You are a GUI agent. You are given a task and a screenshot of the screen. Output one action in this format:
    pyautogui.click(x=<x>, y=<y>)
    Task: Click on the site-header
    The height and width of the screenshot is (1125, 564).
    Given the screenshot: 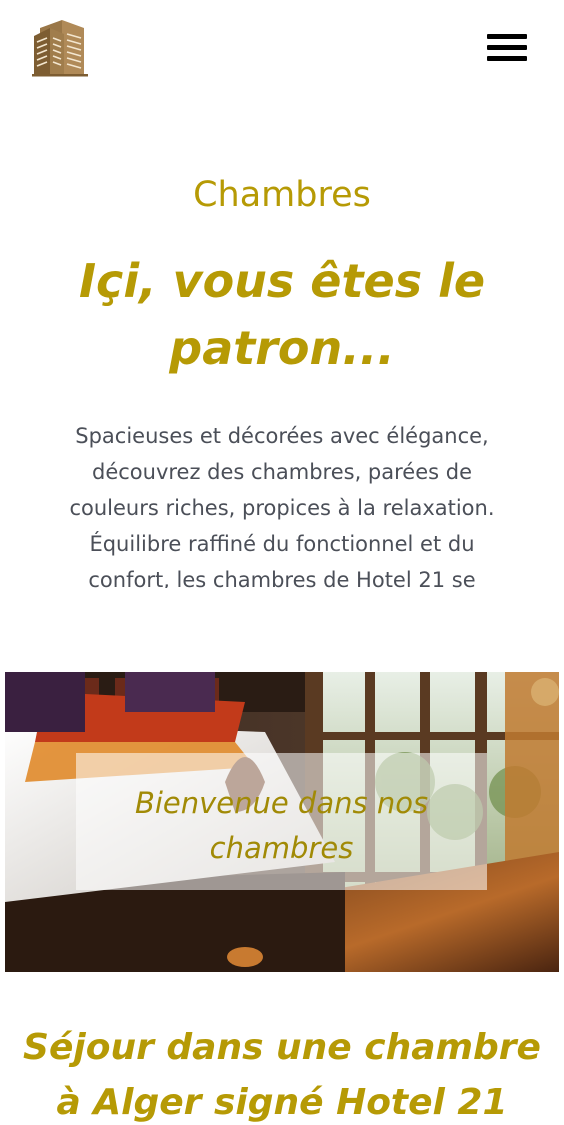 What is the action you would take?
    pyautogui.click(x=282, y=50)
    